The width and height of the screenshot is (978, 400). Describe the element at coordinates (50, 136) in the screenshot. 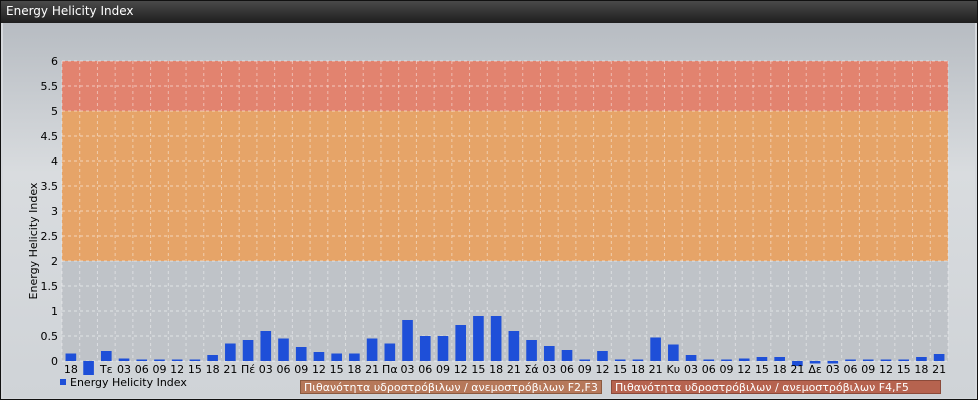

I see `y-tick-label: 4.5` at that location.